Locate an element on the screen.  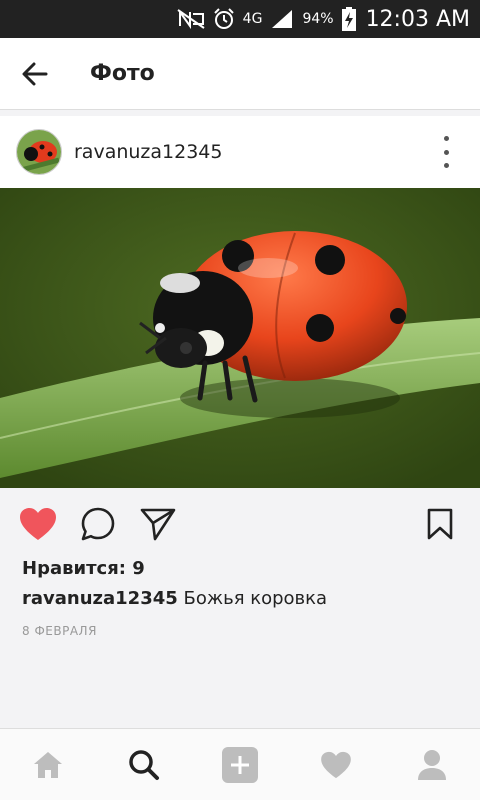
like-button is located at coordinates (38, 524).